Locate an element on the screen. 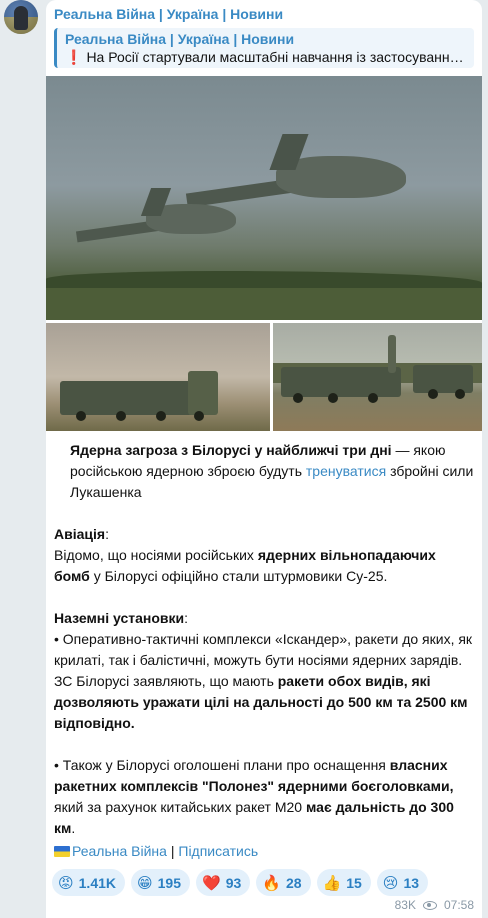 The width and height of the screenshot is (488, 918). footer-subscribe-link: Підписатись is located at coordinates (218, 851).